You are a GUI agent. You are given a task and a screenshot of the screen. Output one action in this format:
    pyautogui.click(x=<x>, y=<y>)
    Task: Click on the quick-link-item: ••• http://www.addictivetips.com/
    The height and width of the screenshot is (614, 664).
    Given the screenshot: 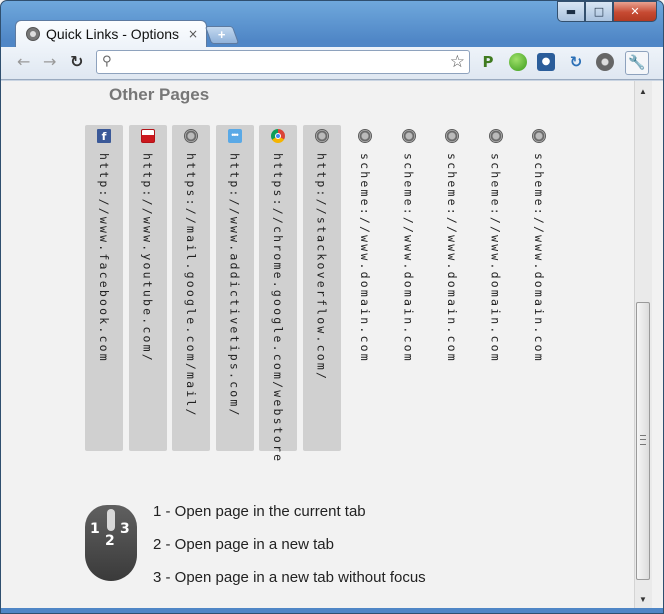 What is the action you would take?
    pyautogui.click(x=234, y=288)
    